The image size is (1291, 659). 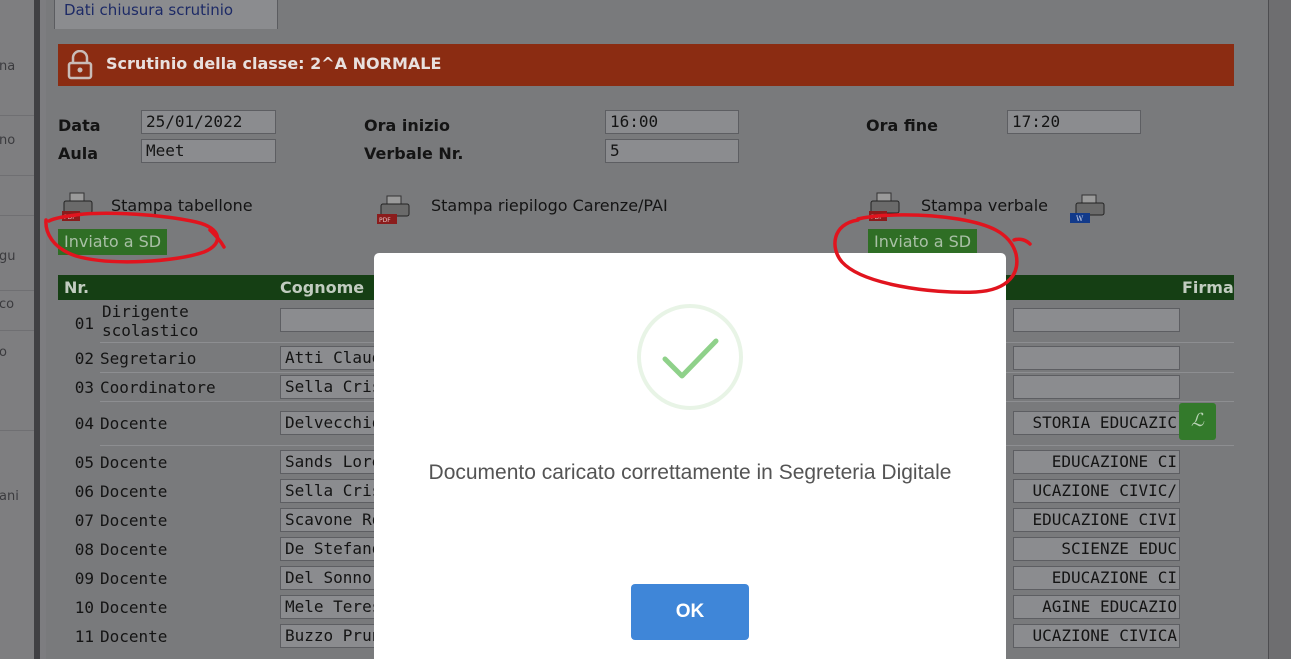 I want to click on row-name-field: Mele Teresa, so click(x=330, y=607).